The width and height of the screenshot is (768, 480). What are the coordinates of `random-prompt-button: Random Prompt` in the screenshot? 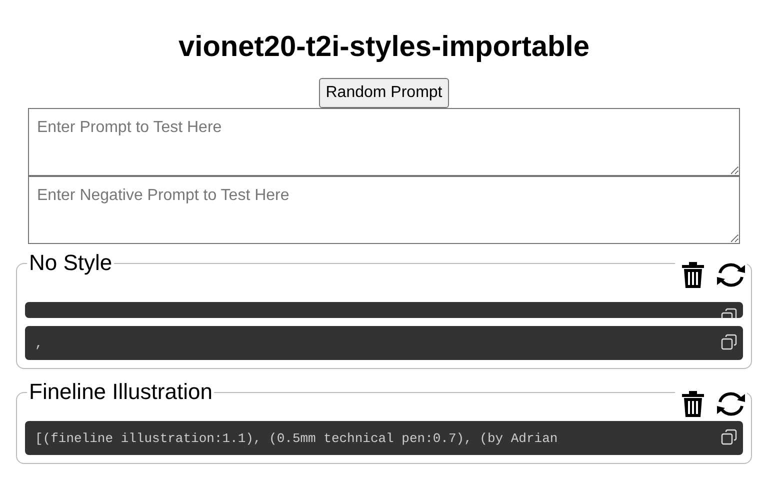 It's located at (384, 93).